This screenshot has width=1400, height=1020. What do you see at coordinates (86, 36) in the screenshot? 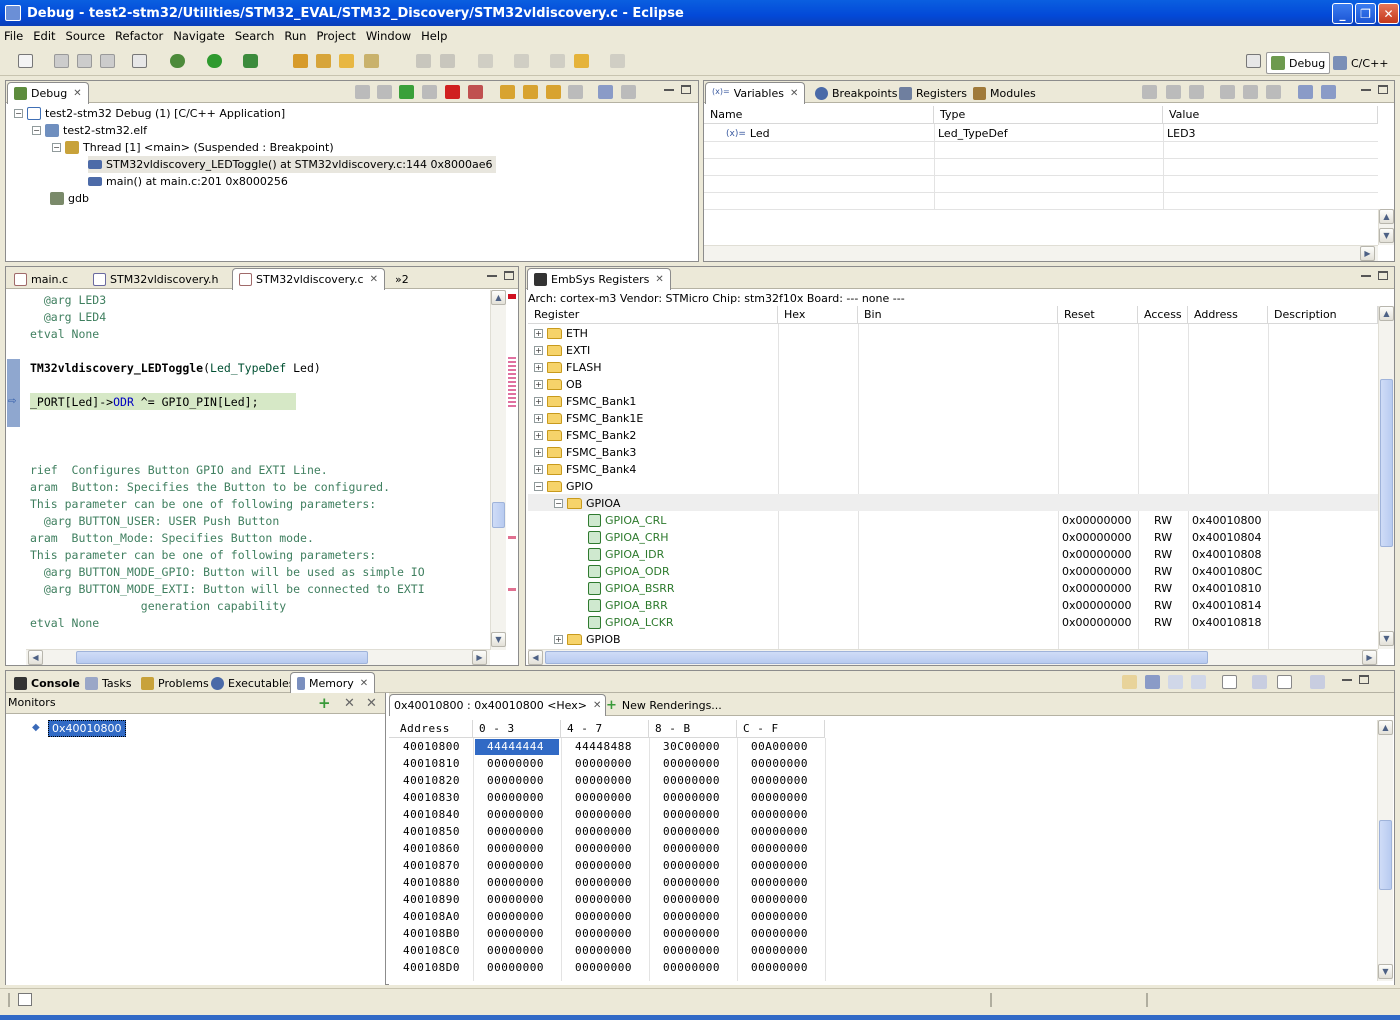
I see `menu-source: Source` at bounding box center [86, 36].